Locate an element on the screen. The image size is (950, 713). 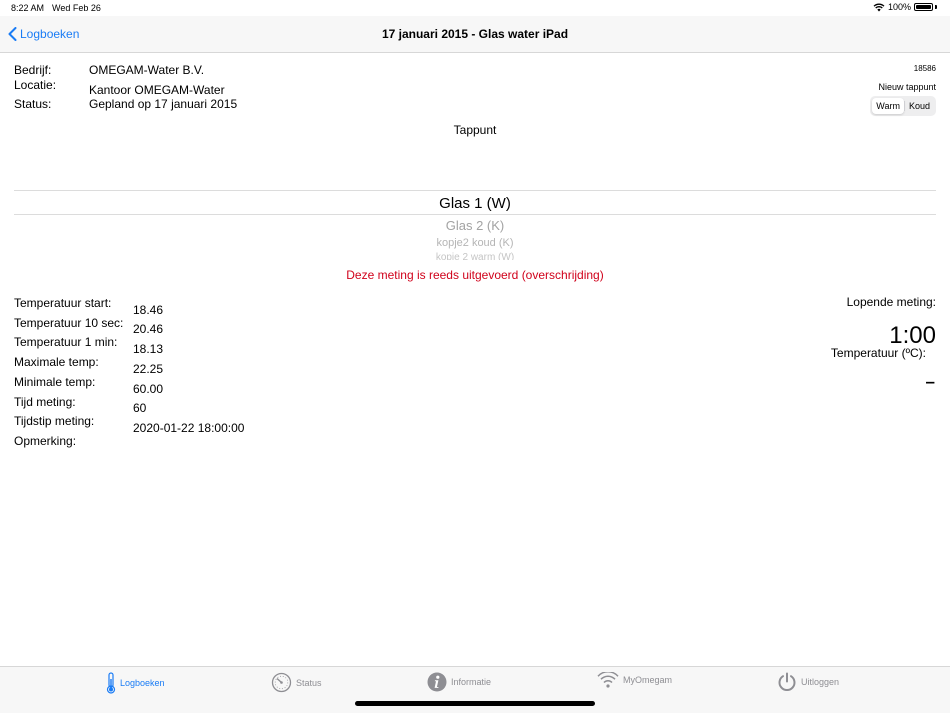
measurement-label: Temperatuur 1 min: is located at coordinates (66, 342).